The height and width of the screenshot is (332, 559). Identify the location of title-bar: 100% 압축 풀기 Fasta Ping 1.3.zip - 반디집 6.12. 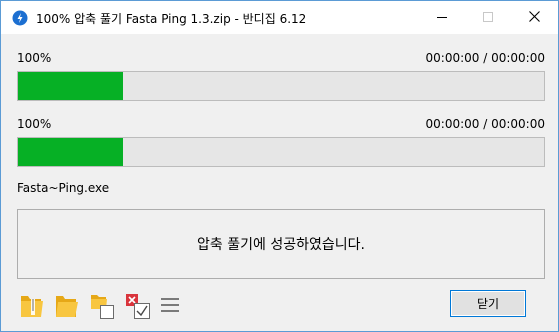
(279, 17).